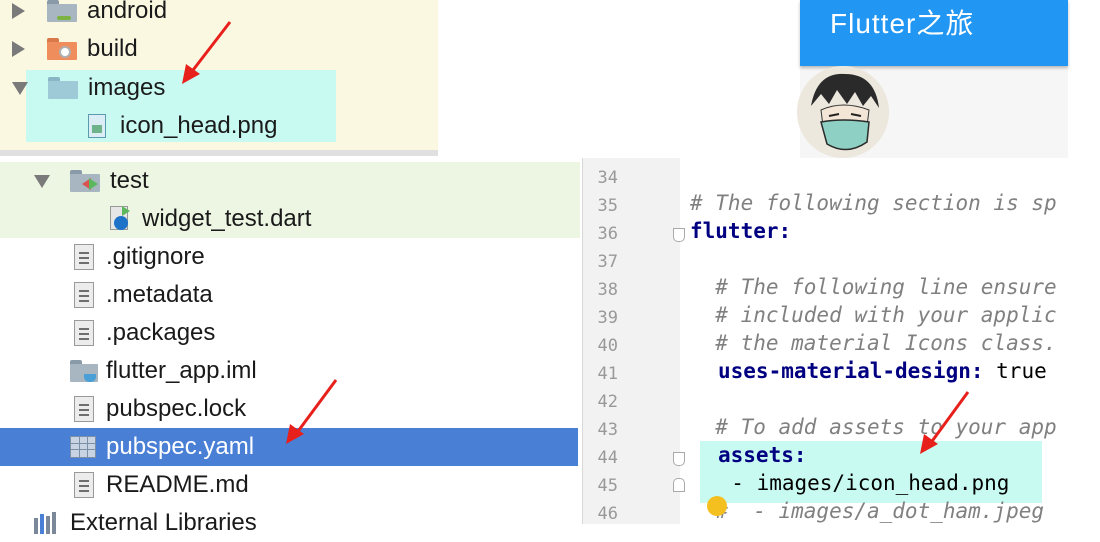 The height and width of the screenshot is (542, 1100). I want to click on line-number: 44, so click(607, 458).